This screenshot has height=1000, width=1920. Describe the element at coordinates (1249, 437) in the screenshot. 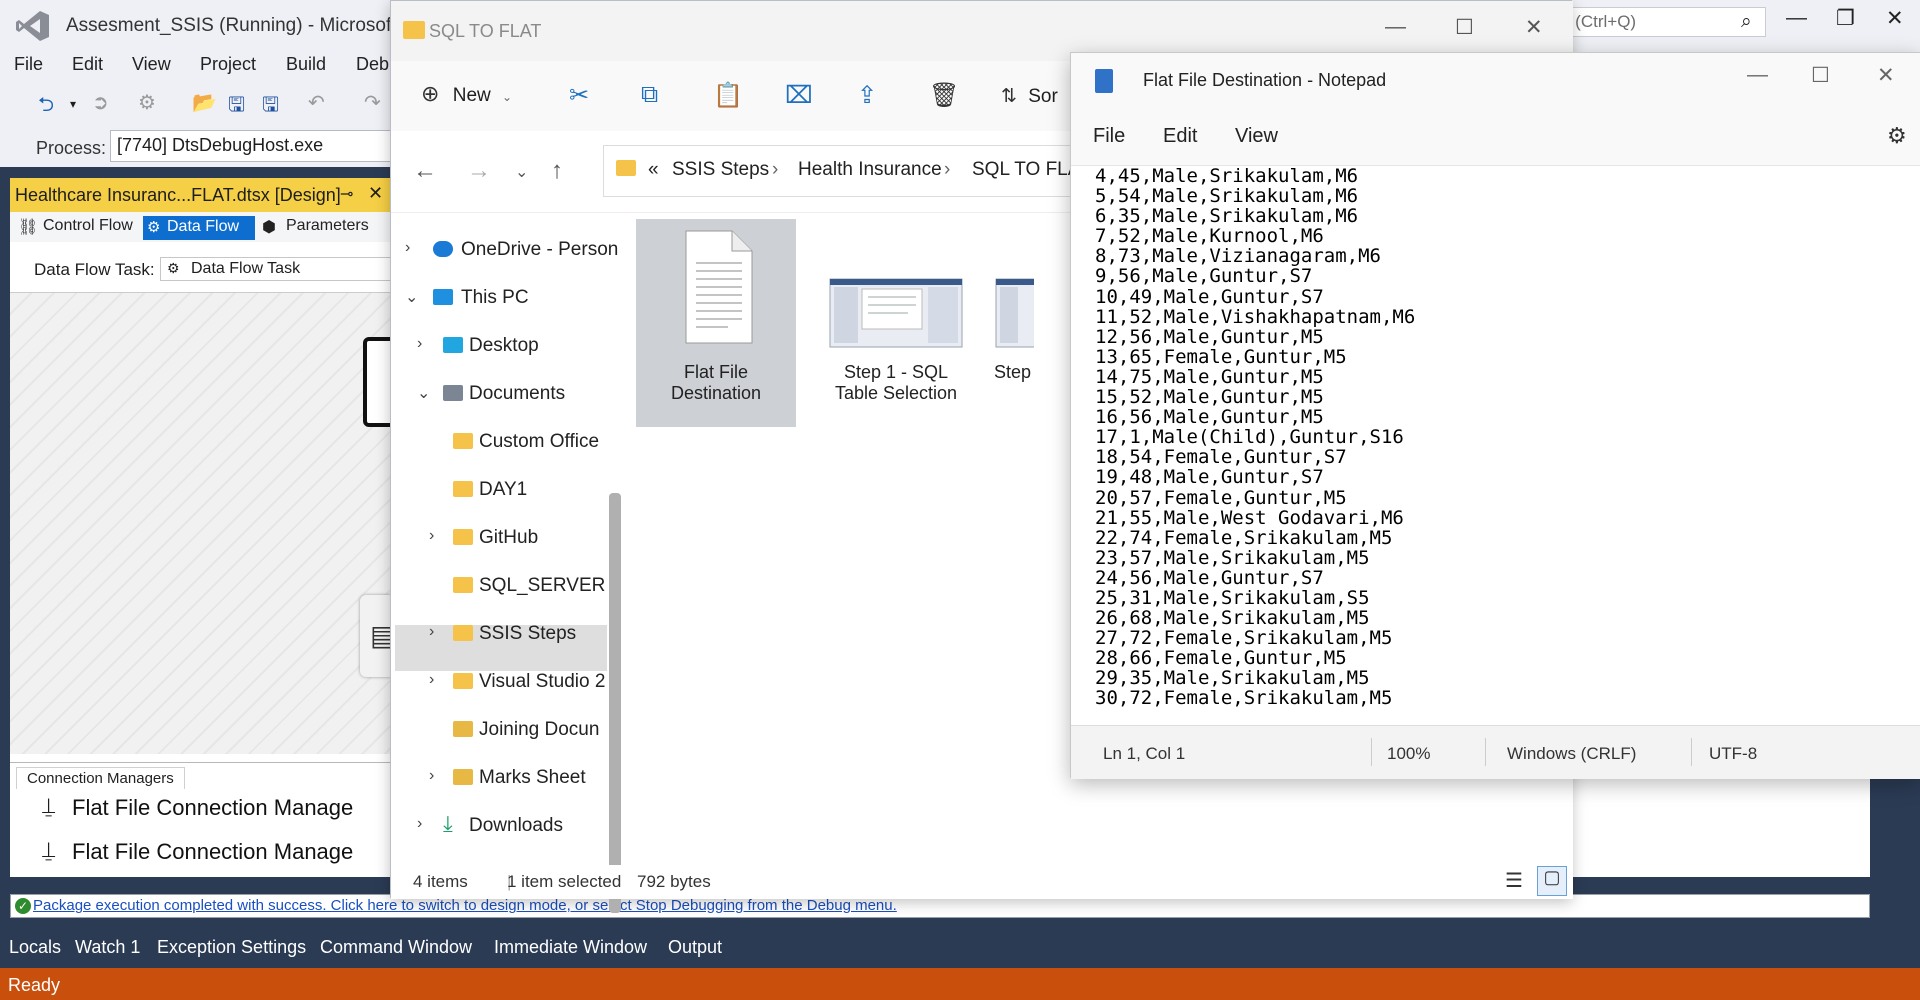

I see `editor-line: 17,1,Male(Child),Guntur,S16` at that location.